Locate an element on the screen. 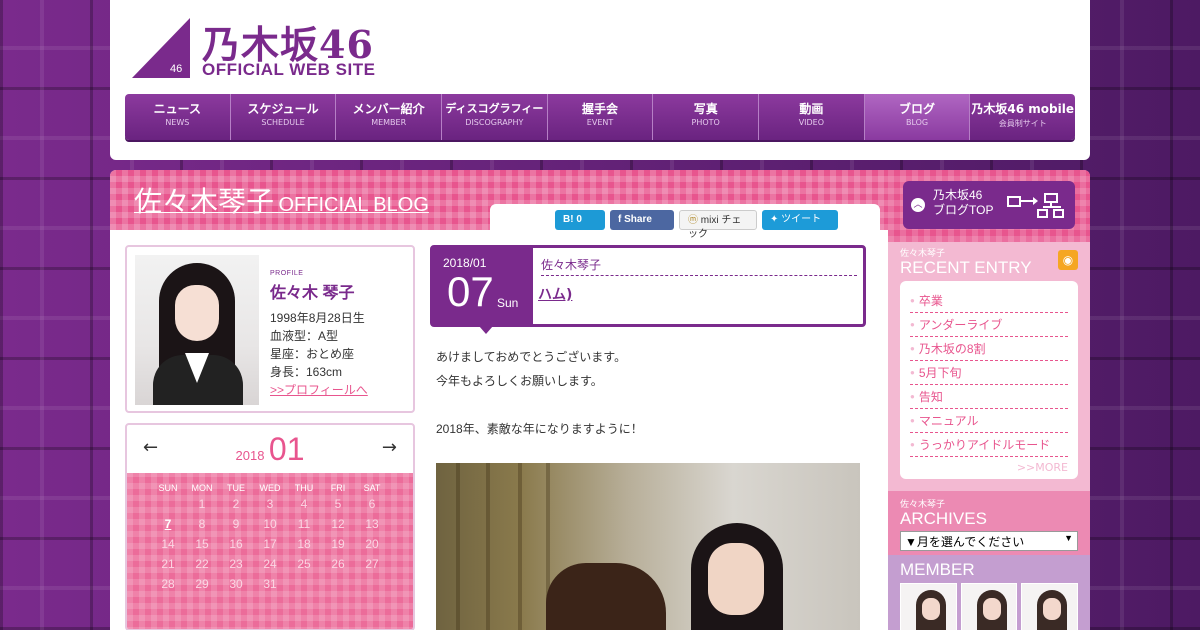 This screenshot has width=1200, height=630. blog-title: 佐々木琴子 OFFICIAL BLOG is located at coordinates (281, 200).